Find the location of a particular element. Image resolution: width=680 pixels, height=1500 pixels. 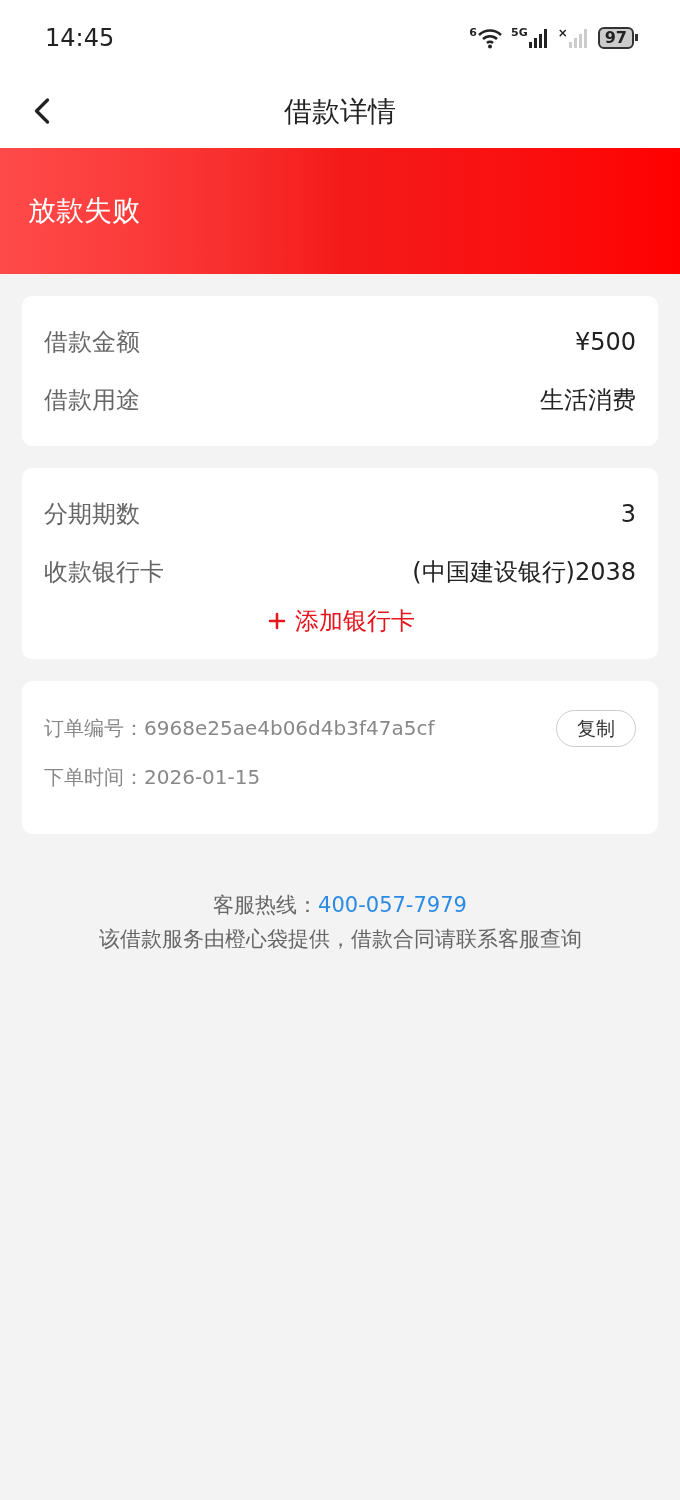

hotline-link: 400-057-7979 is located at coordinates (392, 906).